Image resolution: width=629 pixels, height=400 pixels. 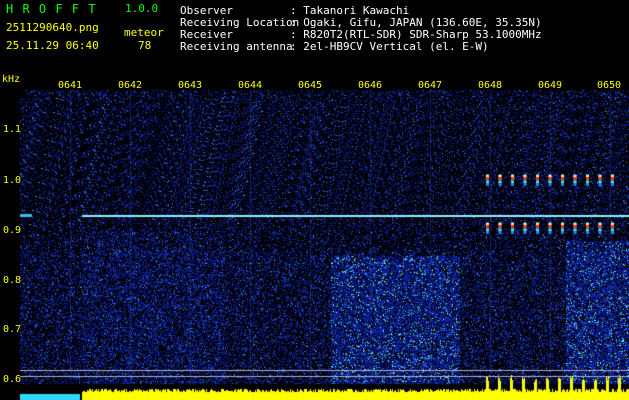 What do you see at coordinates (490, 85) in the screenshot?
I see `time-label: 0648` at bounding box center [490, 85].